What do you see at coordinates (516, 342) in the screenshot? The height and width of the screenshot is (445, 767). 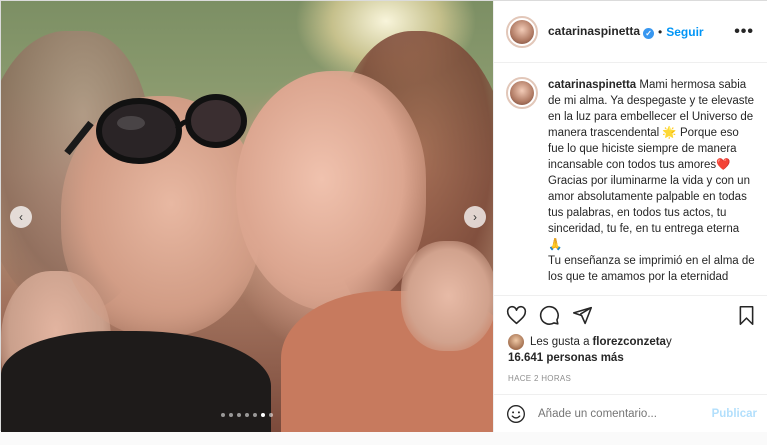 I see `likes-avatar` at bounding box center [516, 342].